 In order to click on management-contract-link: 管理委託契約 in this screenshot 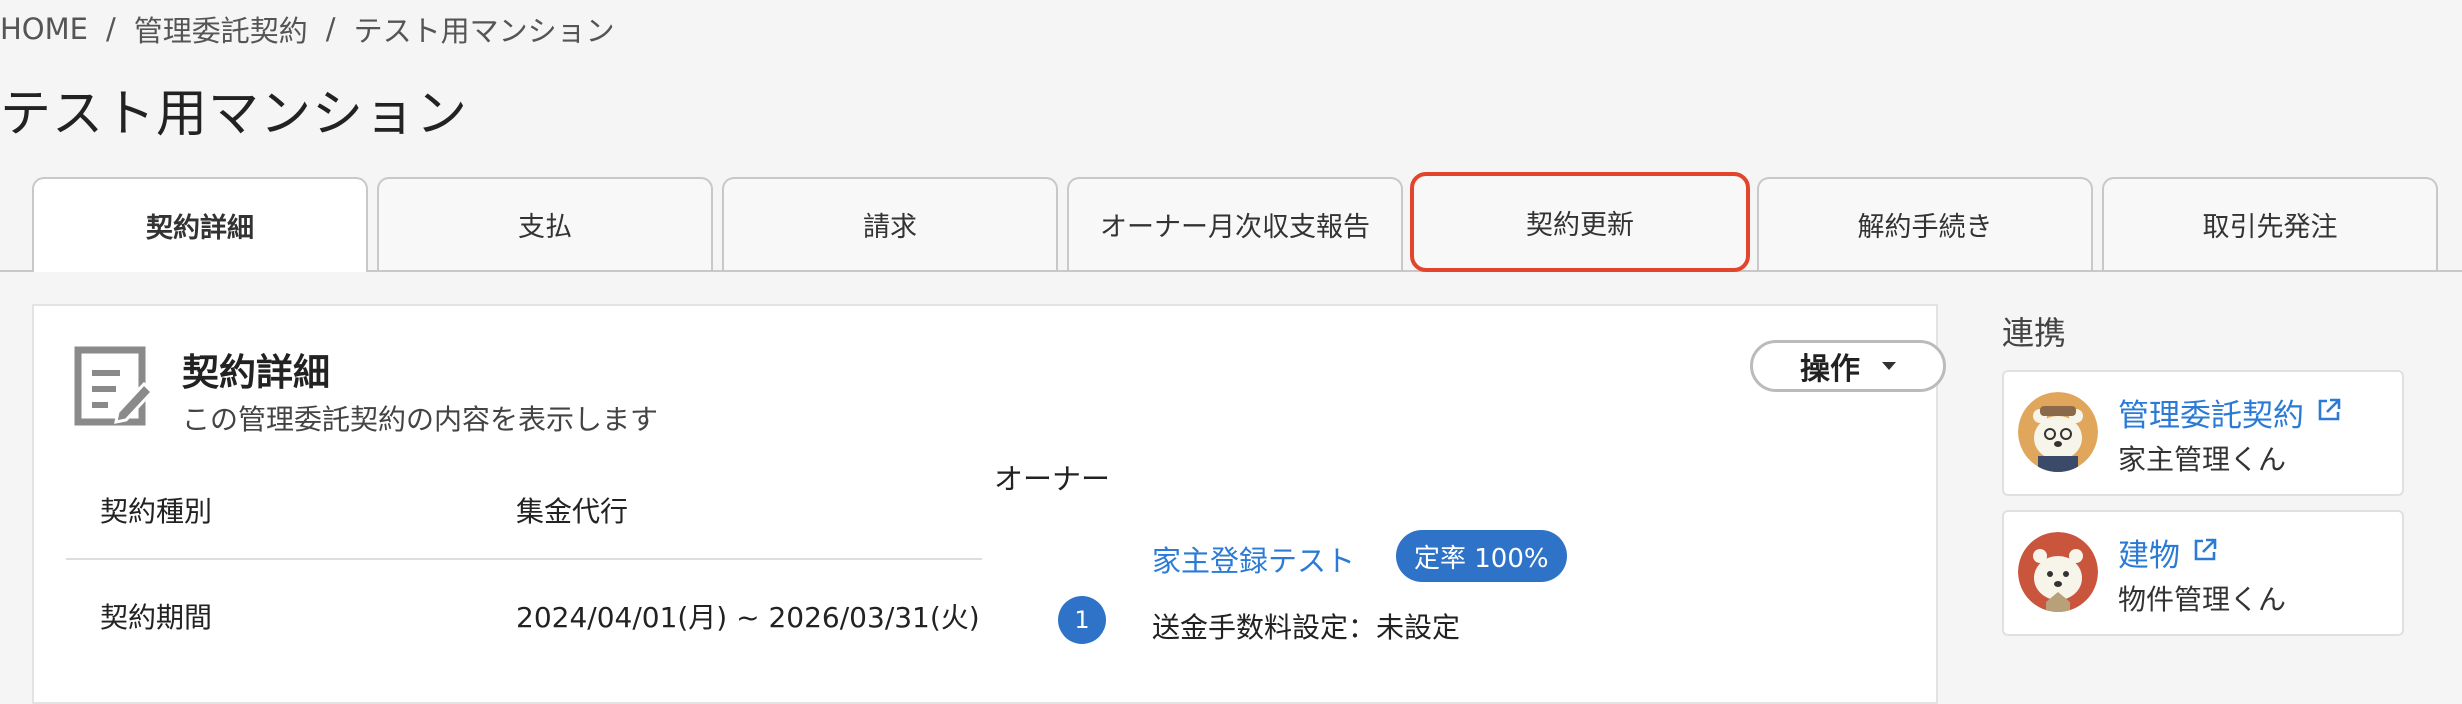, I will do `click(2230, 412)`.